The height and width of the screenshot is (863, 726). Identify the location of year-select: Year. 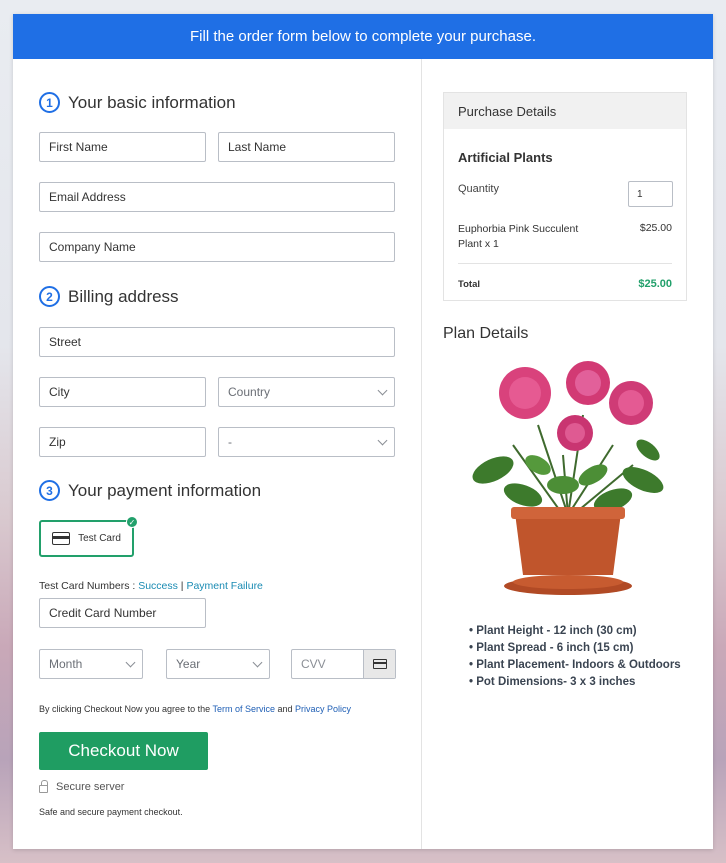
(218, 664).